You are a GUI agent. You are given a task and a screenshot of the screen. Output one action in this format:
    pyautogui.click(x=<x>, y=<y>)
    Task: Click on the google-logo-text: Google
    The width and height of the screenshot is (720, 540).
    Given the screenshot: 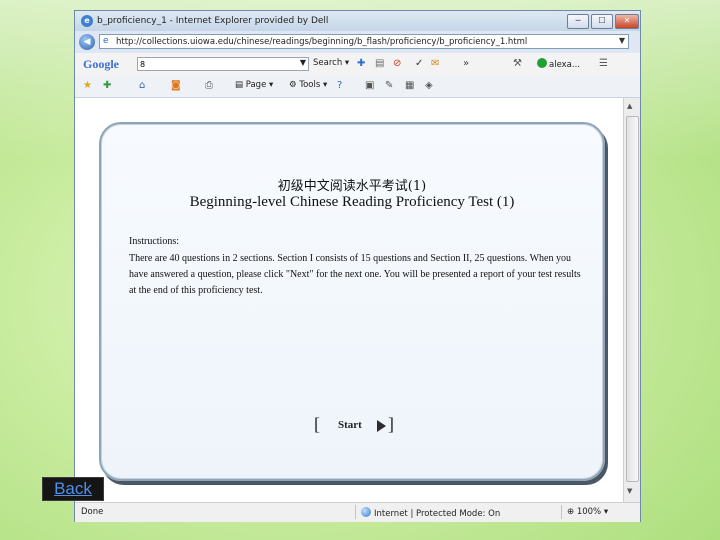 What is the action you would take?
    pyautogui.click(x=101, y=64)
    